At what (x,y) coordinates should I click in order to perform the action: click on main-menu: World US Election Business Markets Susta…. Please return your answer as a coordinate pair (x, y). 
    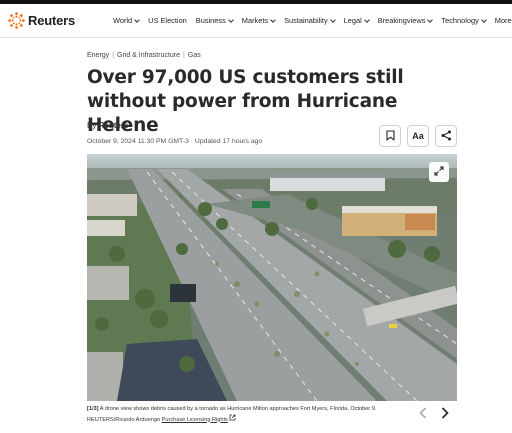
    Looking at the image, I should click on (312, 20).